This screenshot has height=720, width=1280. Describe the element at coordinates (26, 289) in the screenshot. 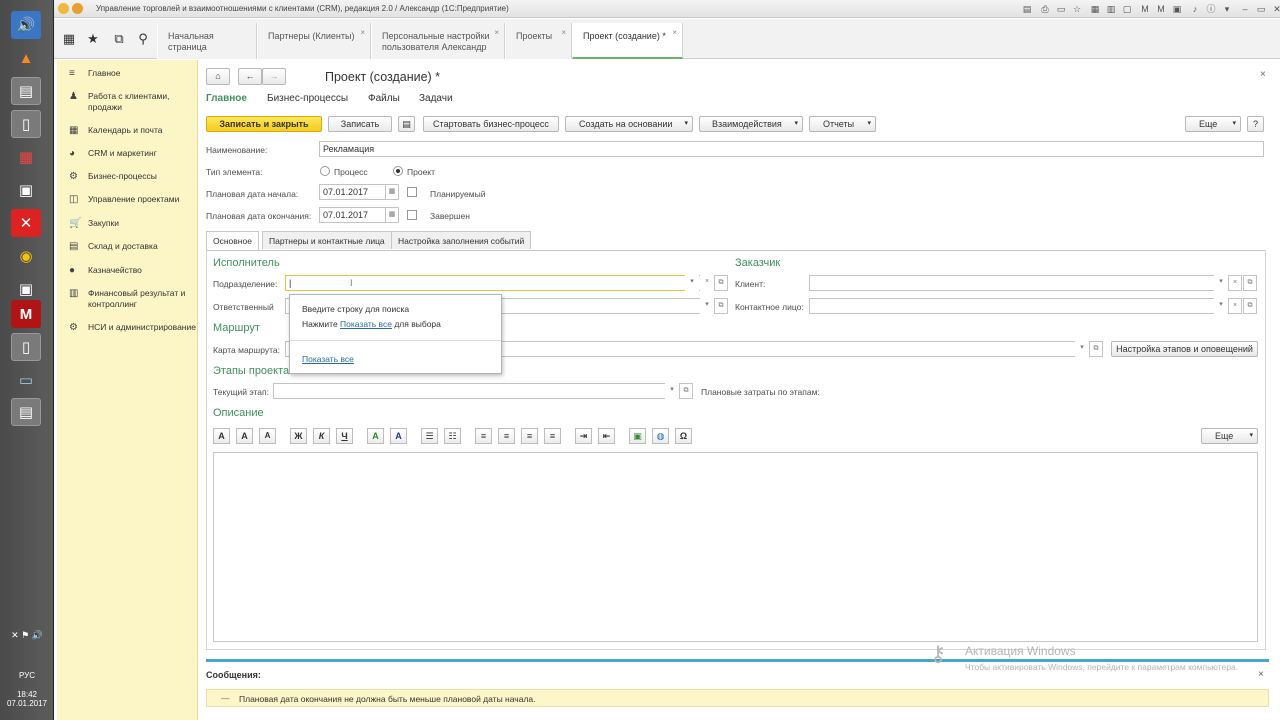

I see `monitor-app-icon: ▣` at that location.